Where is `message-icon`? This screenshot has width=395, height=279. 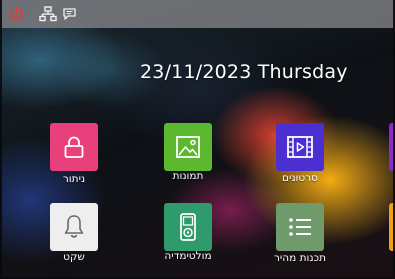
message-icon is located at coordinates (69, 14).